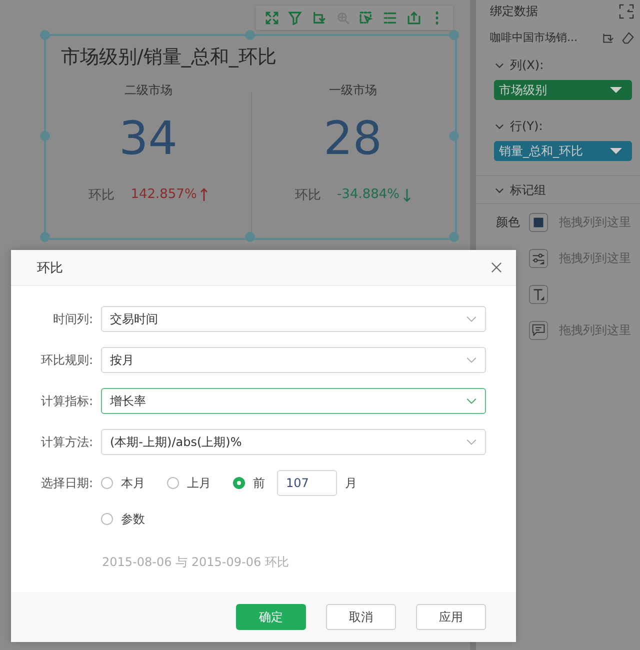 This screenshot has height=650, width=640. I want to click on panel-title: 绑定数据, so click(514, 11).